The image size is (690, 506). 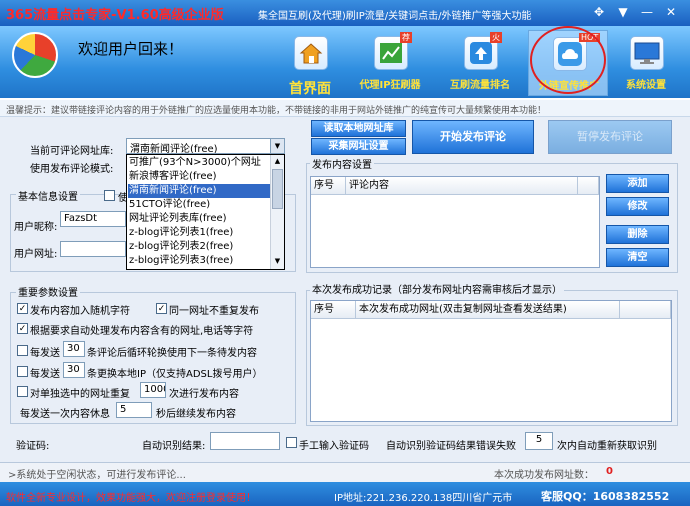 I want to click on repeat-selected-checkbox, so click(x=22, y=391).